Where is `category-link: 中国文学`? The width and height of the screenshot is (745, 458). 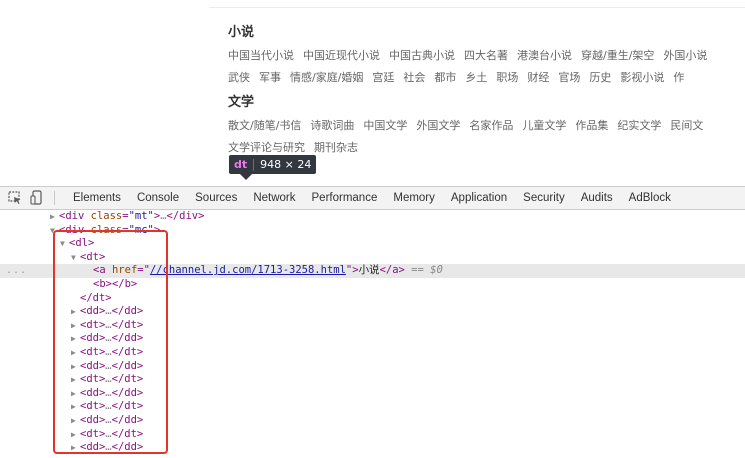 category-link: 中国文学 is located at coordinates (385, 125).